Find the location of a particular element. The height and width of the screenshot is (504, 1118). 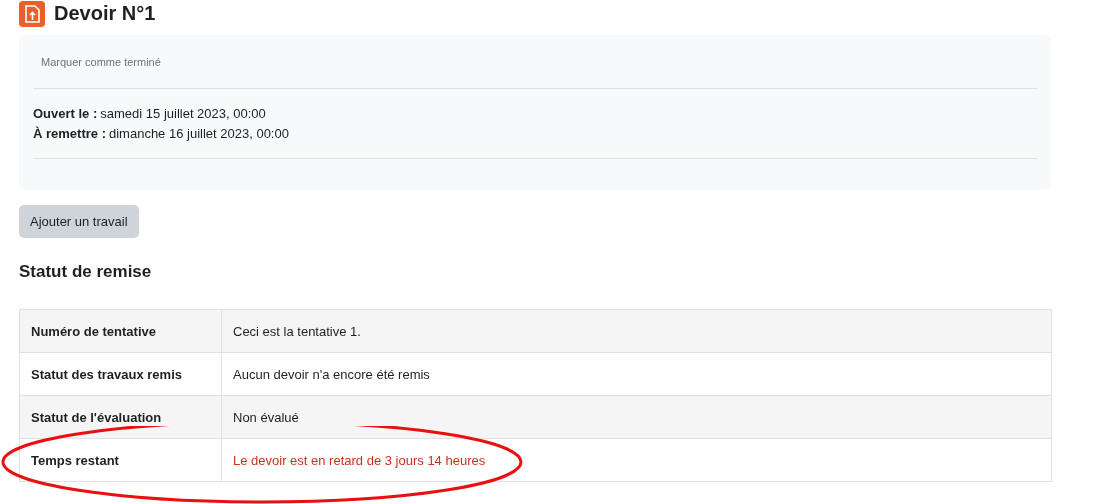

table-cell: Le devoir est en retard de 3 jours 14 heures is located at coordinates (636, 460).